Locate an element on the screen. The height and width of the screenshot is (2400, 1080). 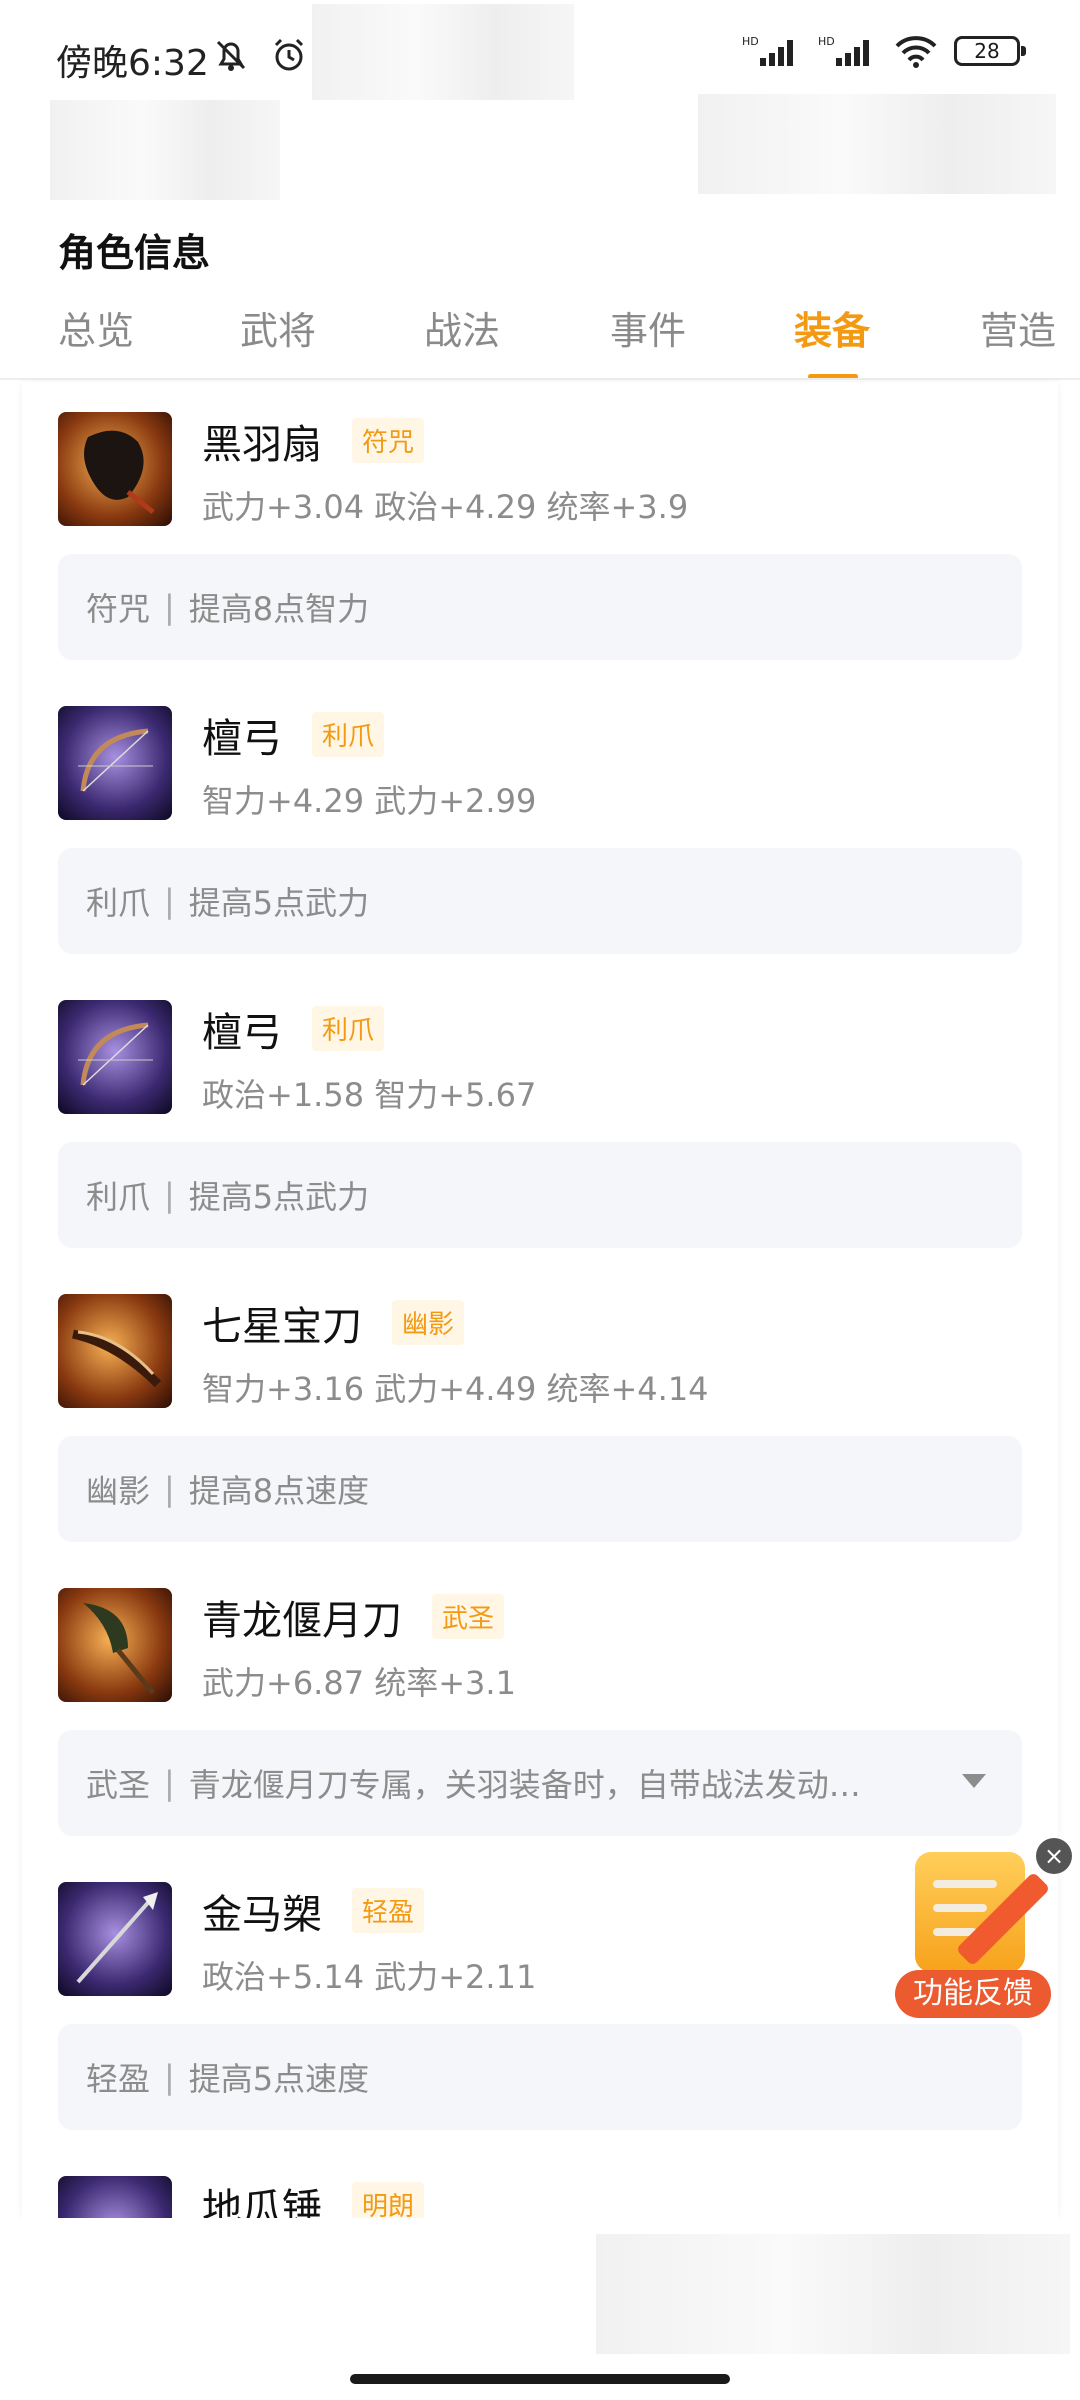
equipment-item: 地瓜锤 明朗 is located at coordinates (540, 2182).